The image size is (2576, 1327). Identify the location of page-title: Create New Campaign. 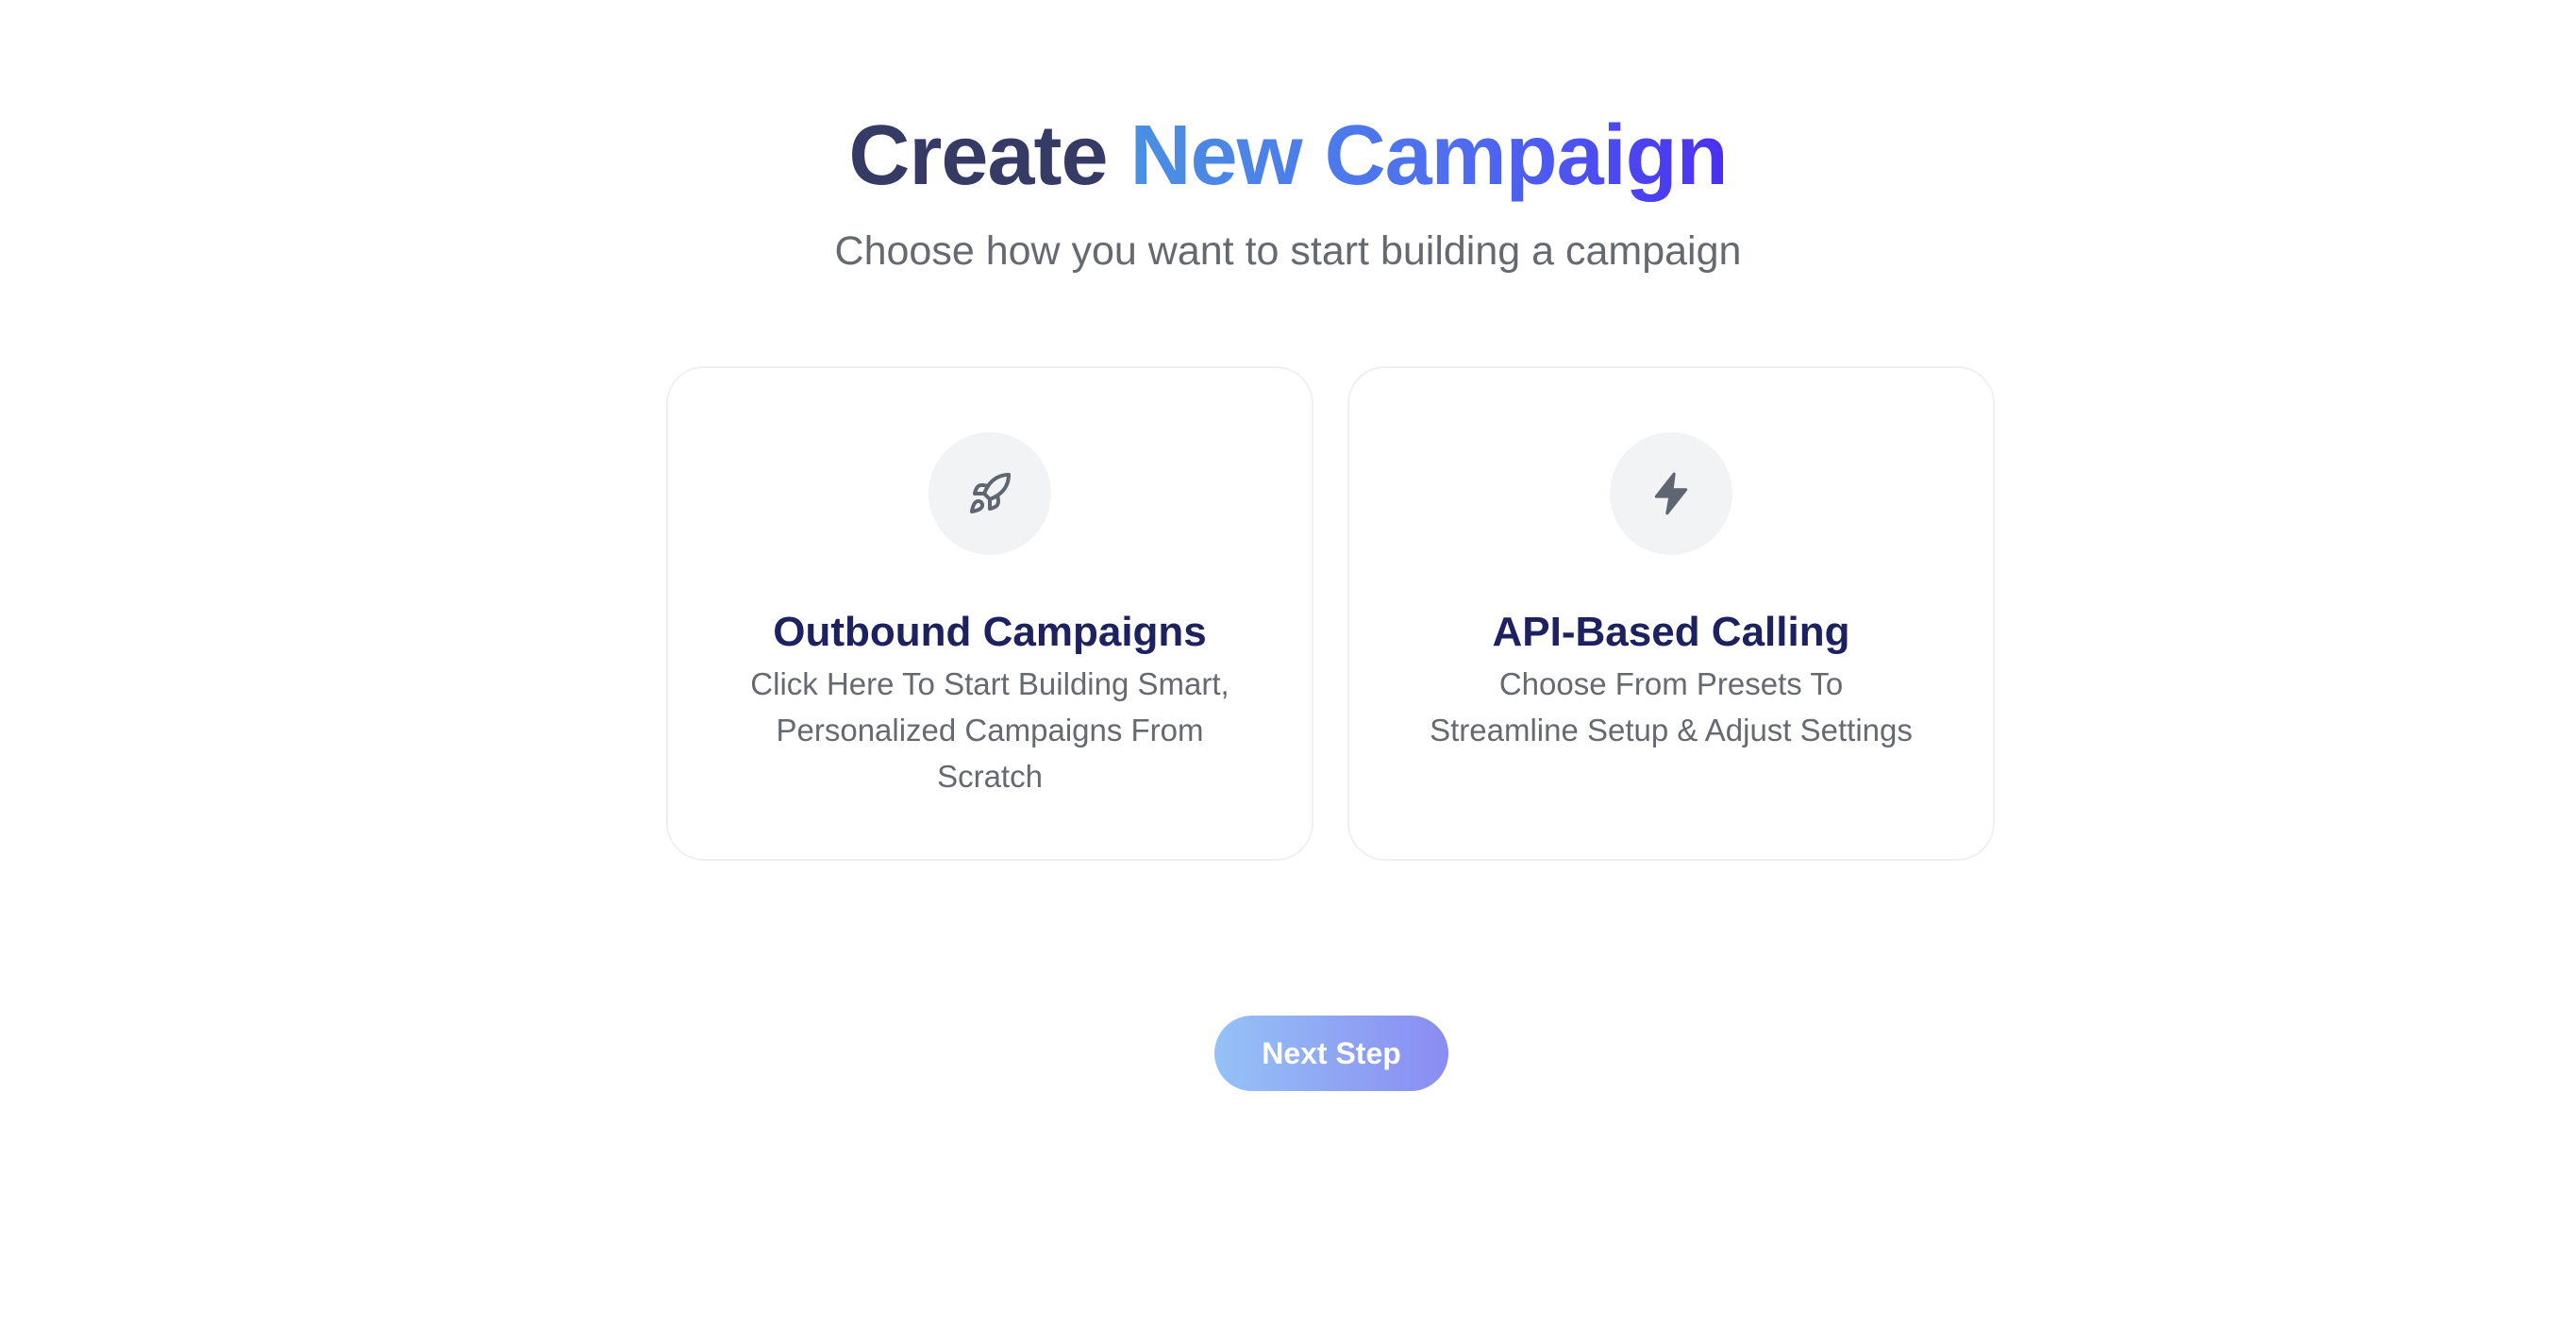
(1288, 156).